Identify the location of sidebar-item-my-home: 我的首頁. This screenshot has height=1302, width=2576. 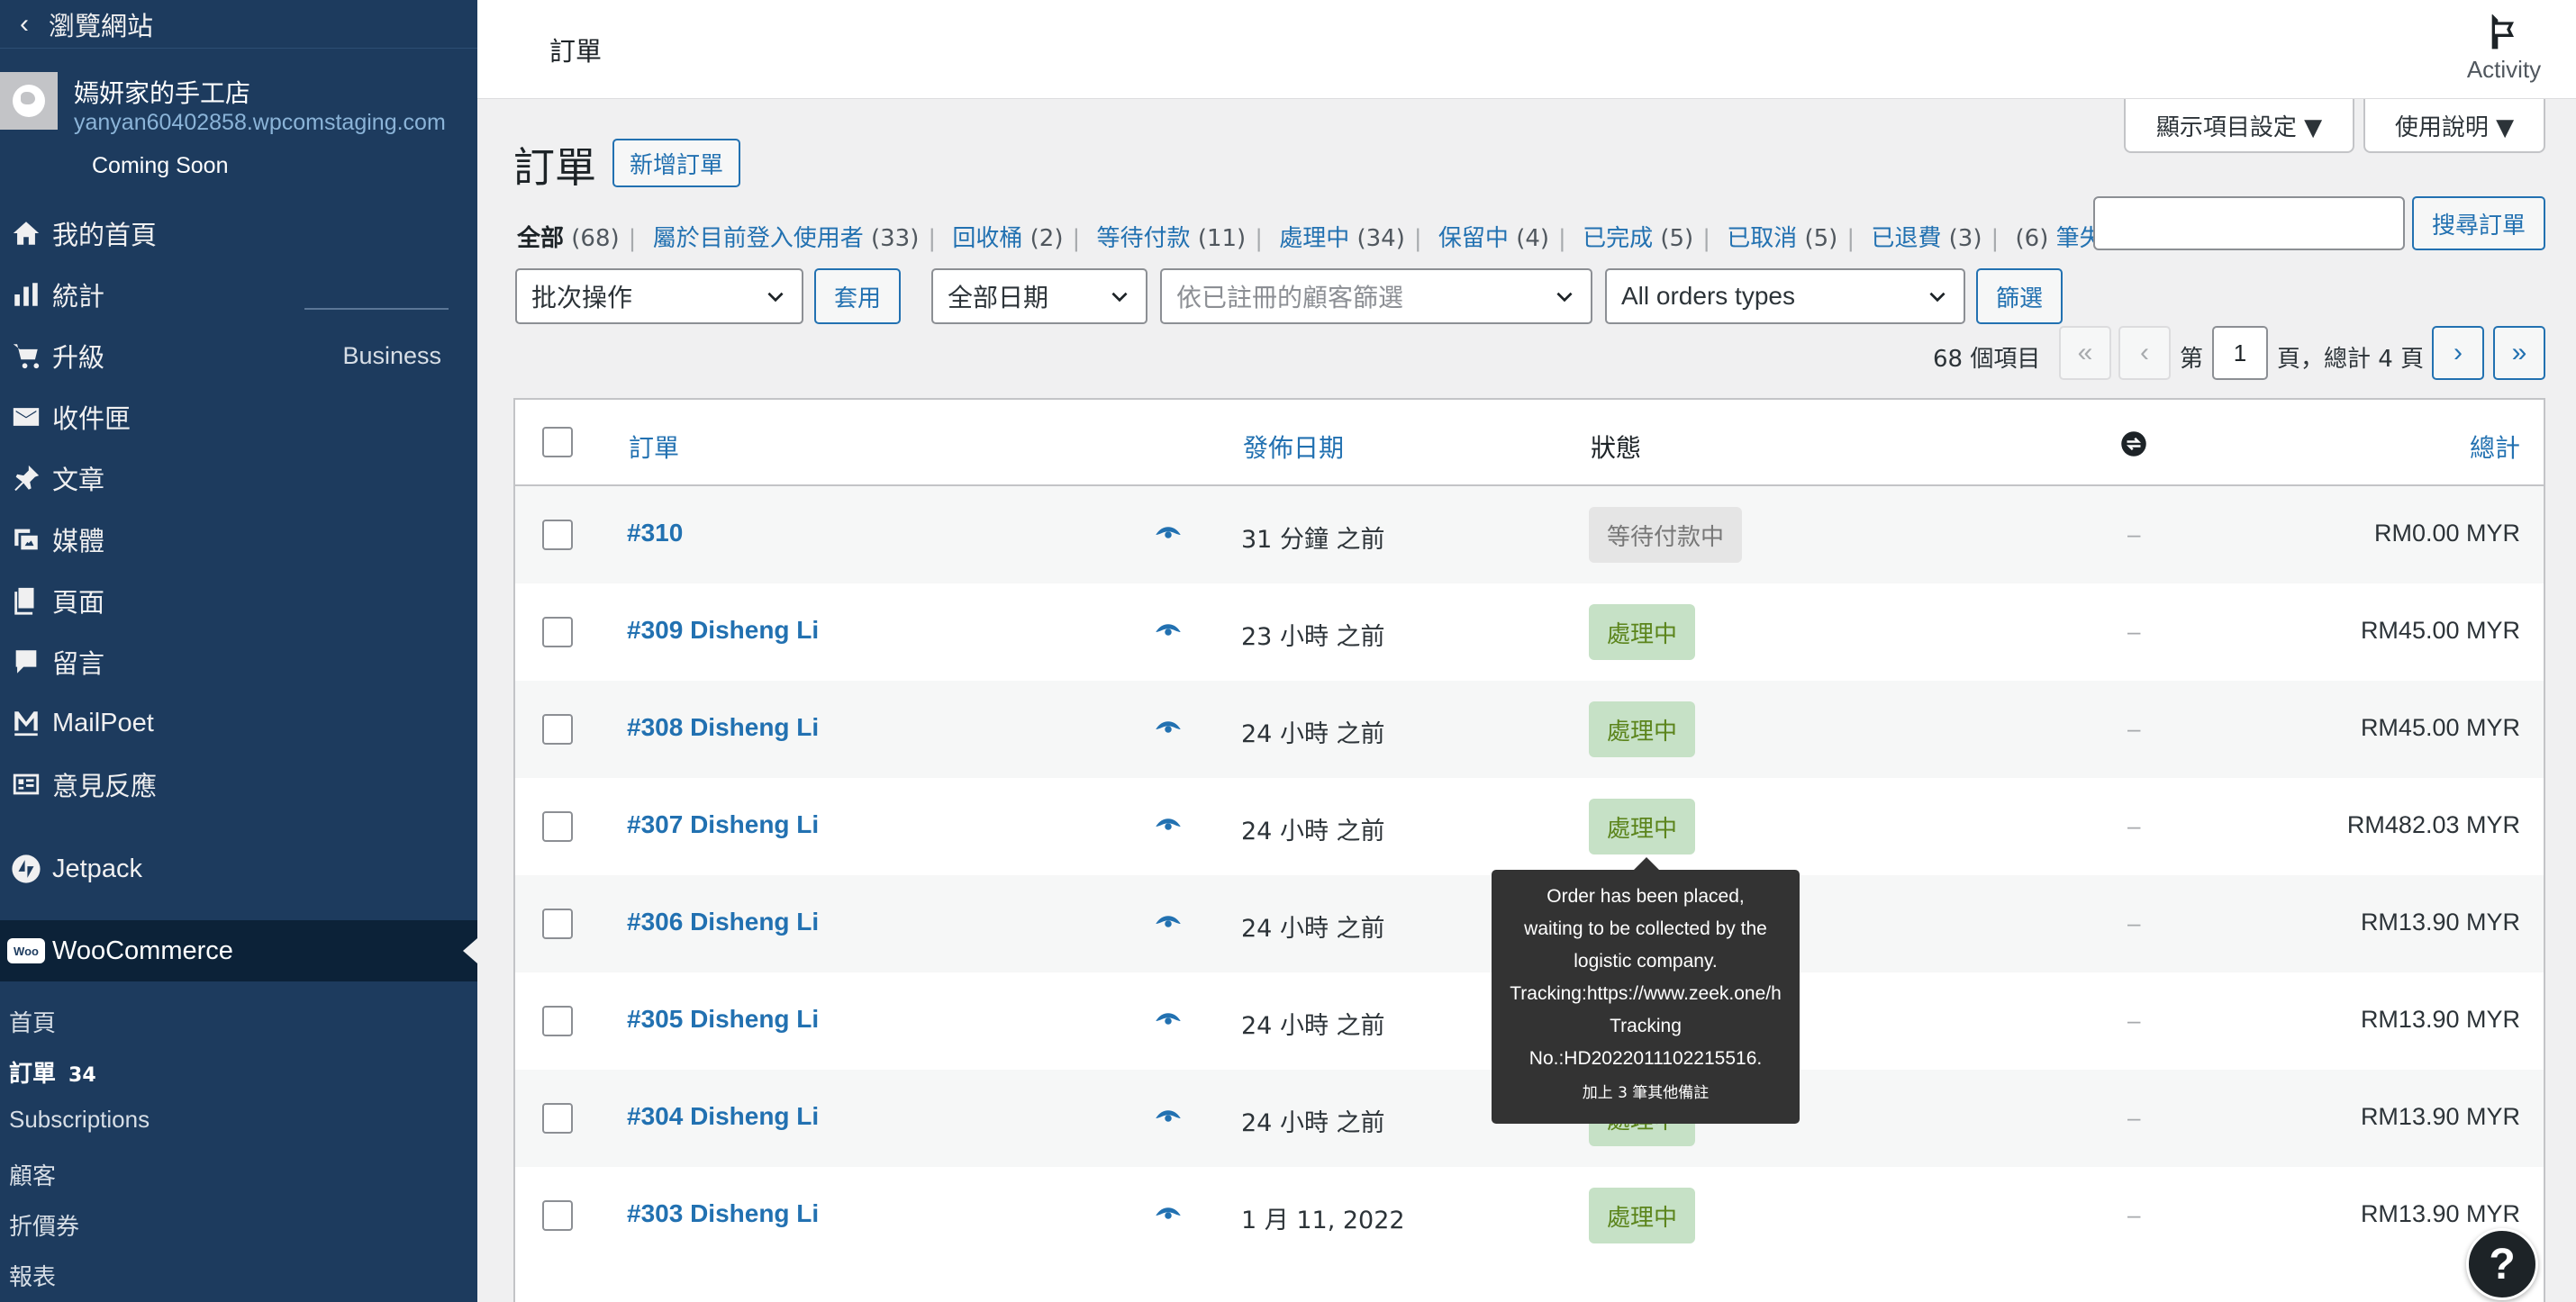
(239, 233).